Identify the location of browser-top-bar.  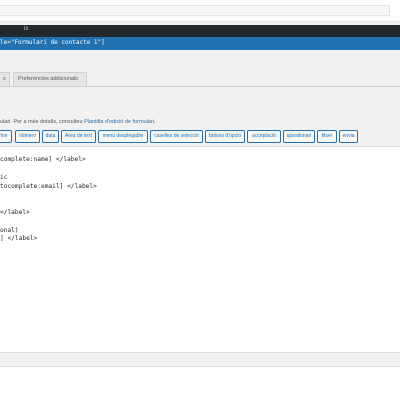
(200, 11).